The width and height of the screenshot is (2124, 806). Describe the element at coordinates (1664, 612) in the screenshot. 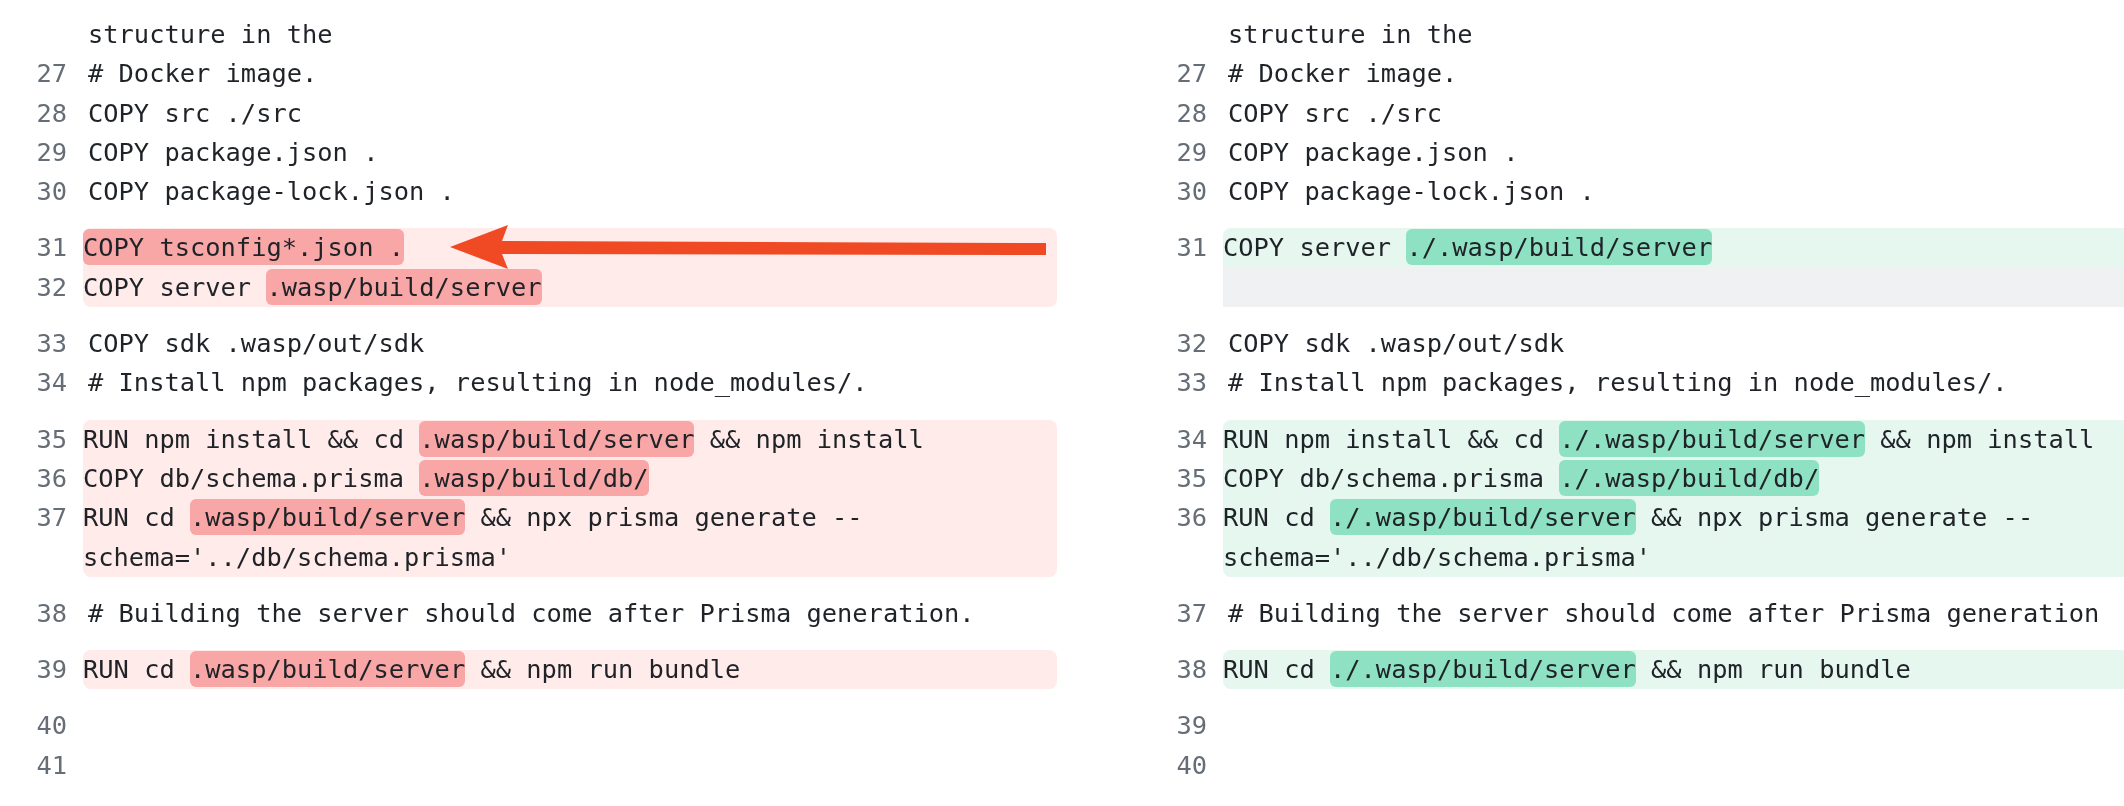

I see `code-text: # Building the server should come after Prisma generation` at that location.